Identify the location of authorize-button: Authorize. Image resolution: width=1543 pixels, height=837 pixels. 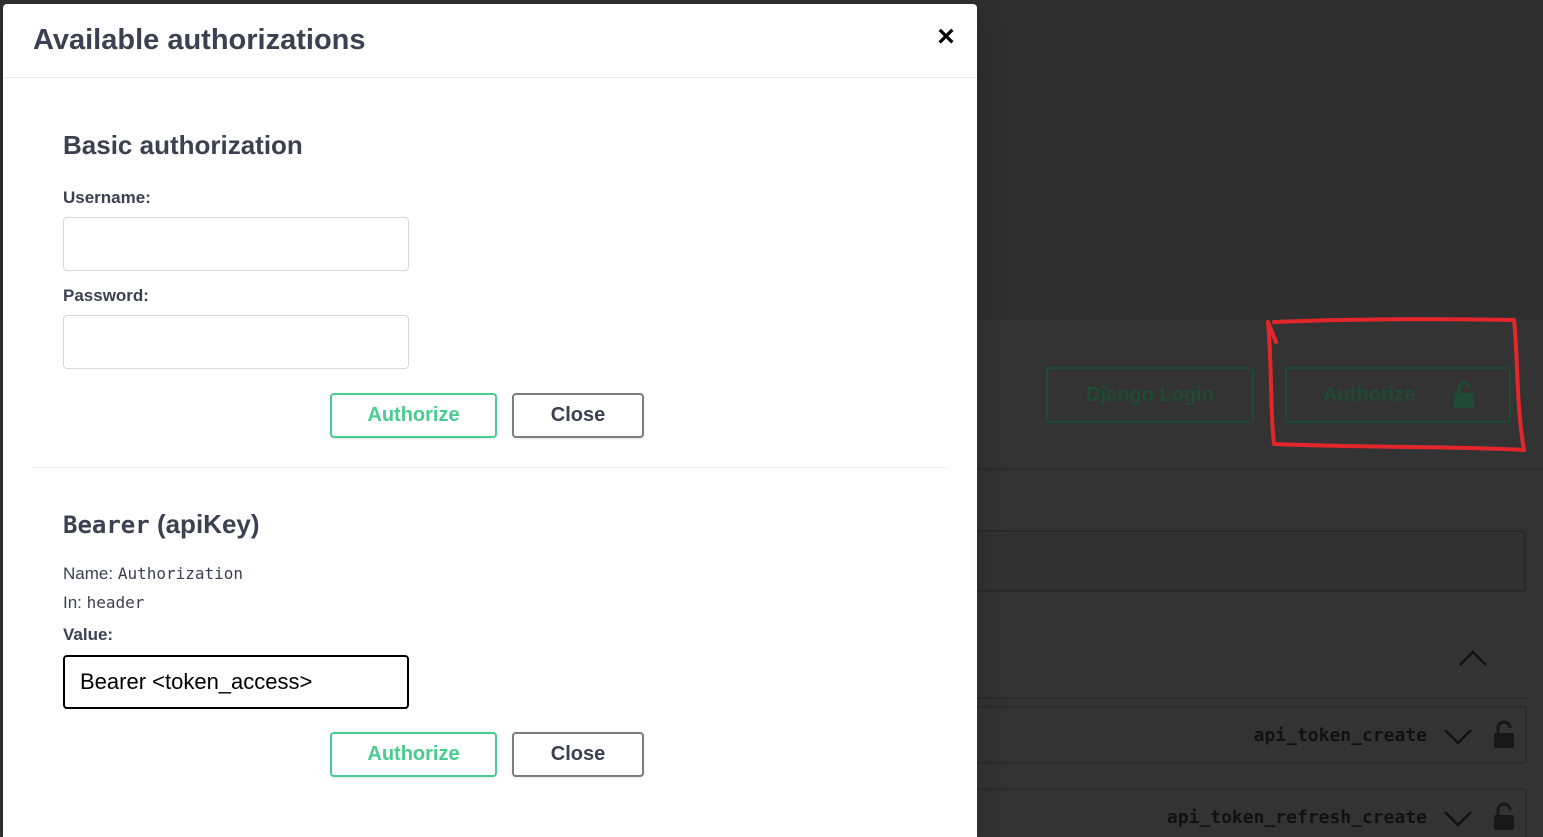
(1398, 395).